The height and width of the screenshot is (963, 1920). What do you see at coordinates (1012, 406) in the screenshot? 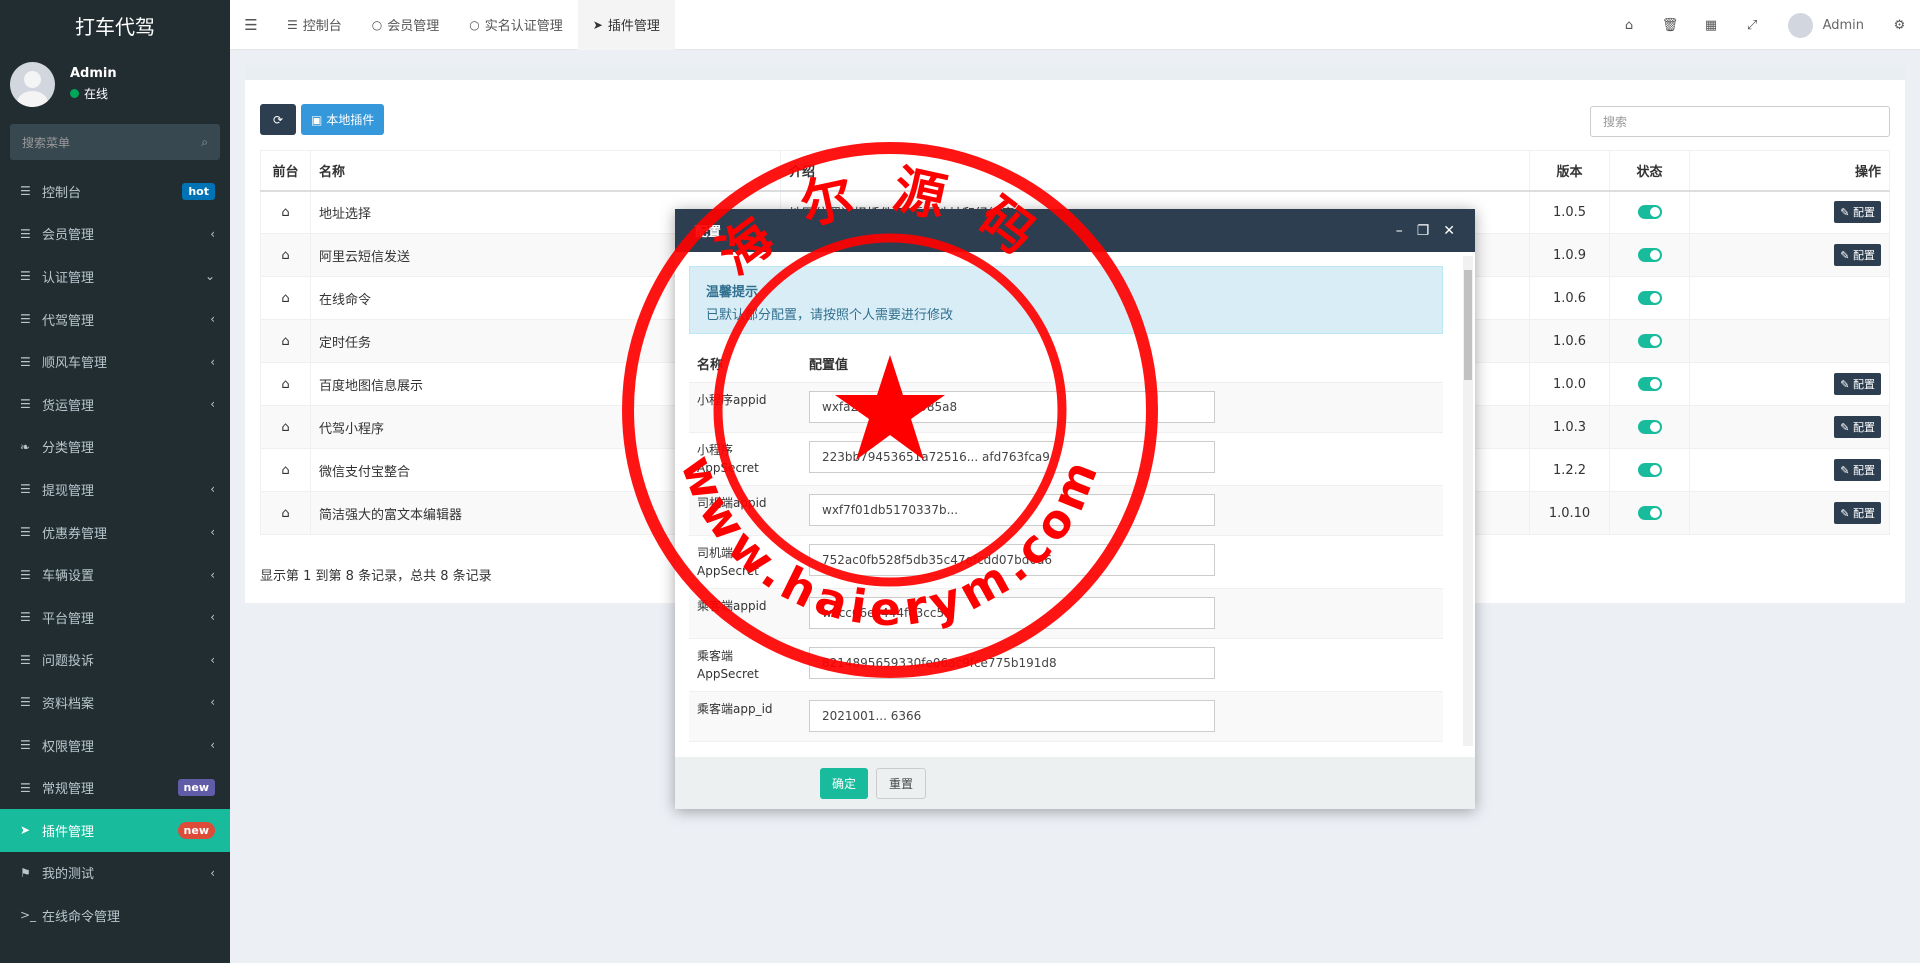
I see `config-value-input: wxfa24b924871985a8` at bounding box center [1012, 406].